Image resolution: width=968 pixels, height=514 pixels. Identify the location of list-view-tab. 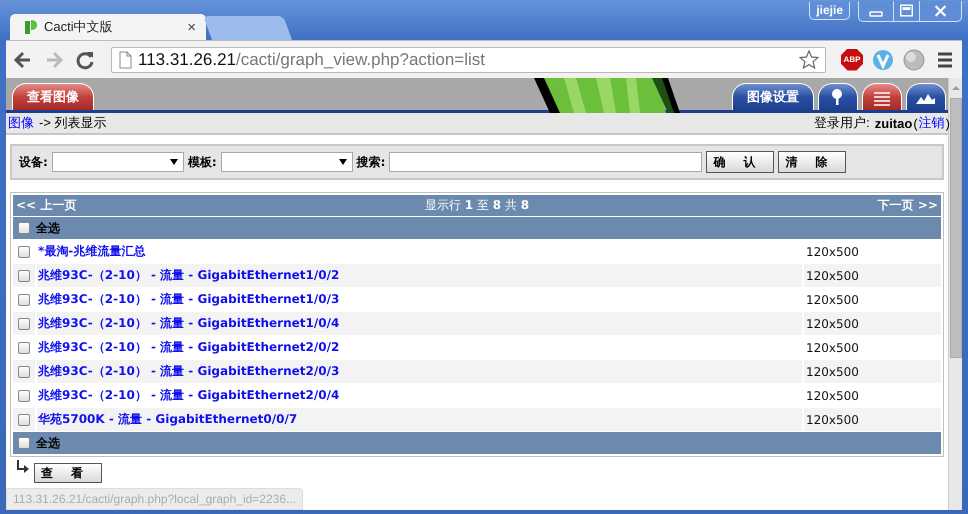
(882, 96).